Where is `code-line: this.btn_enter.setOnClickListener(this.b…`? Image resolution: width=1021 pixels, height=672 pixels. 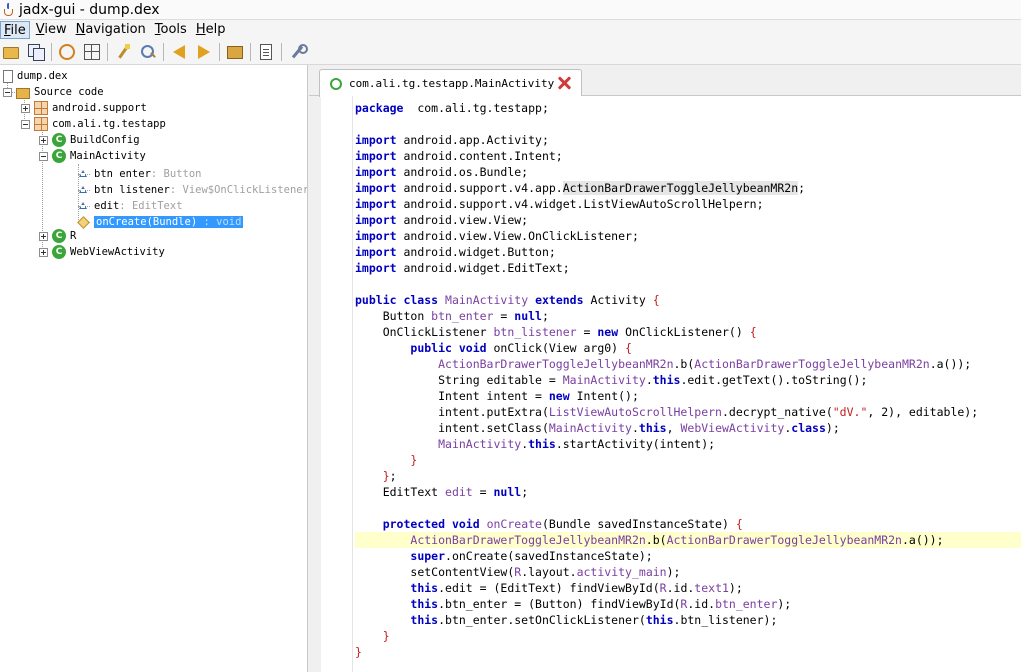 code-line: this.btn_enter.setOnClickListener(this.b… is located at coordinates (688, 620).